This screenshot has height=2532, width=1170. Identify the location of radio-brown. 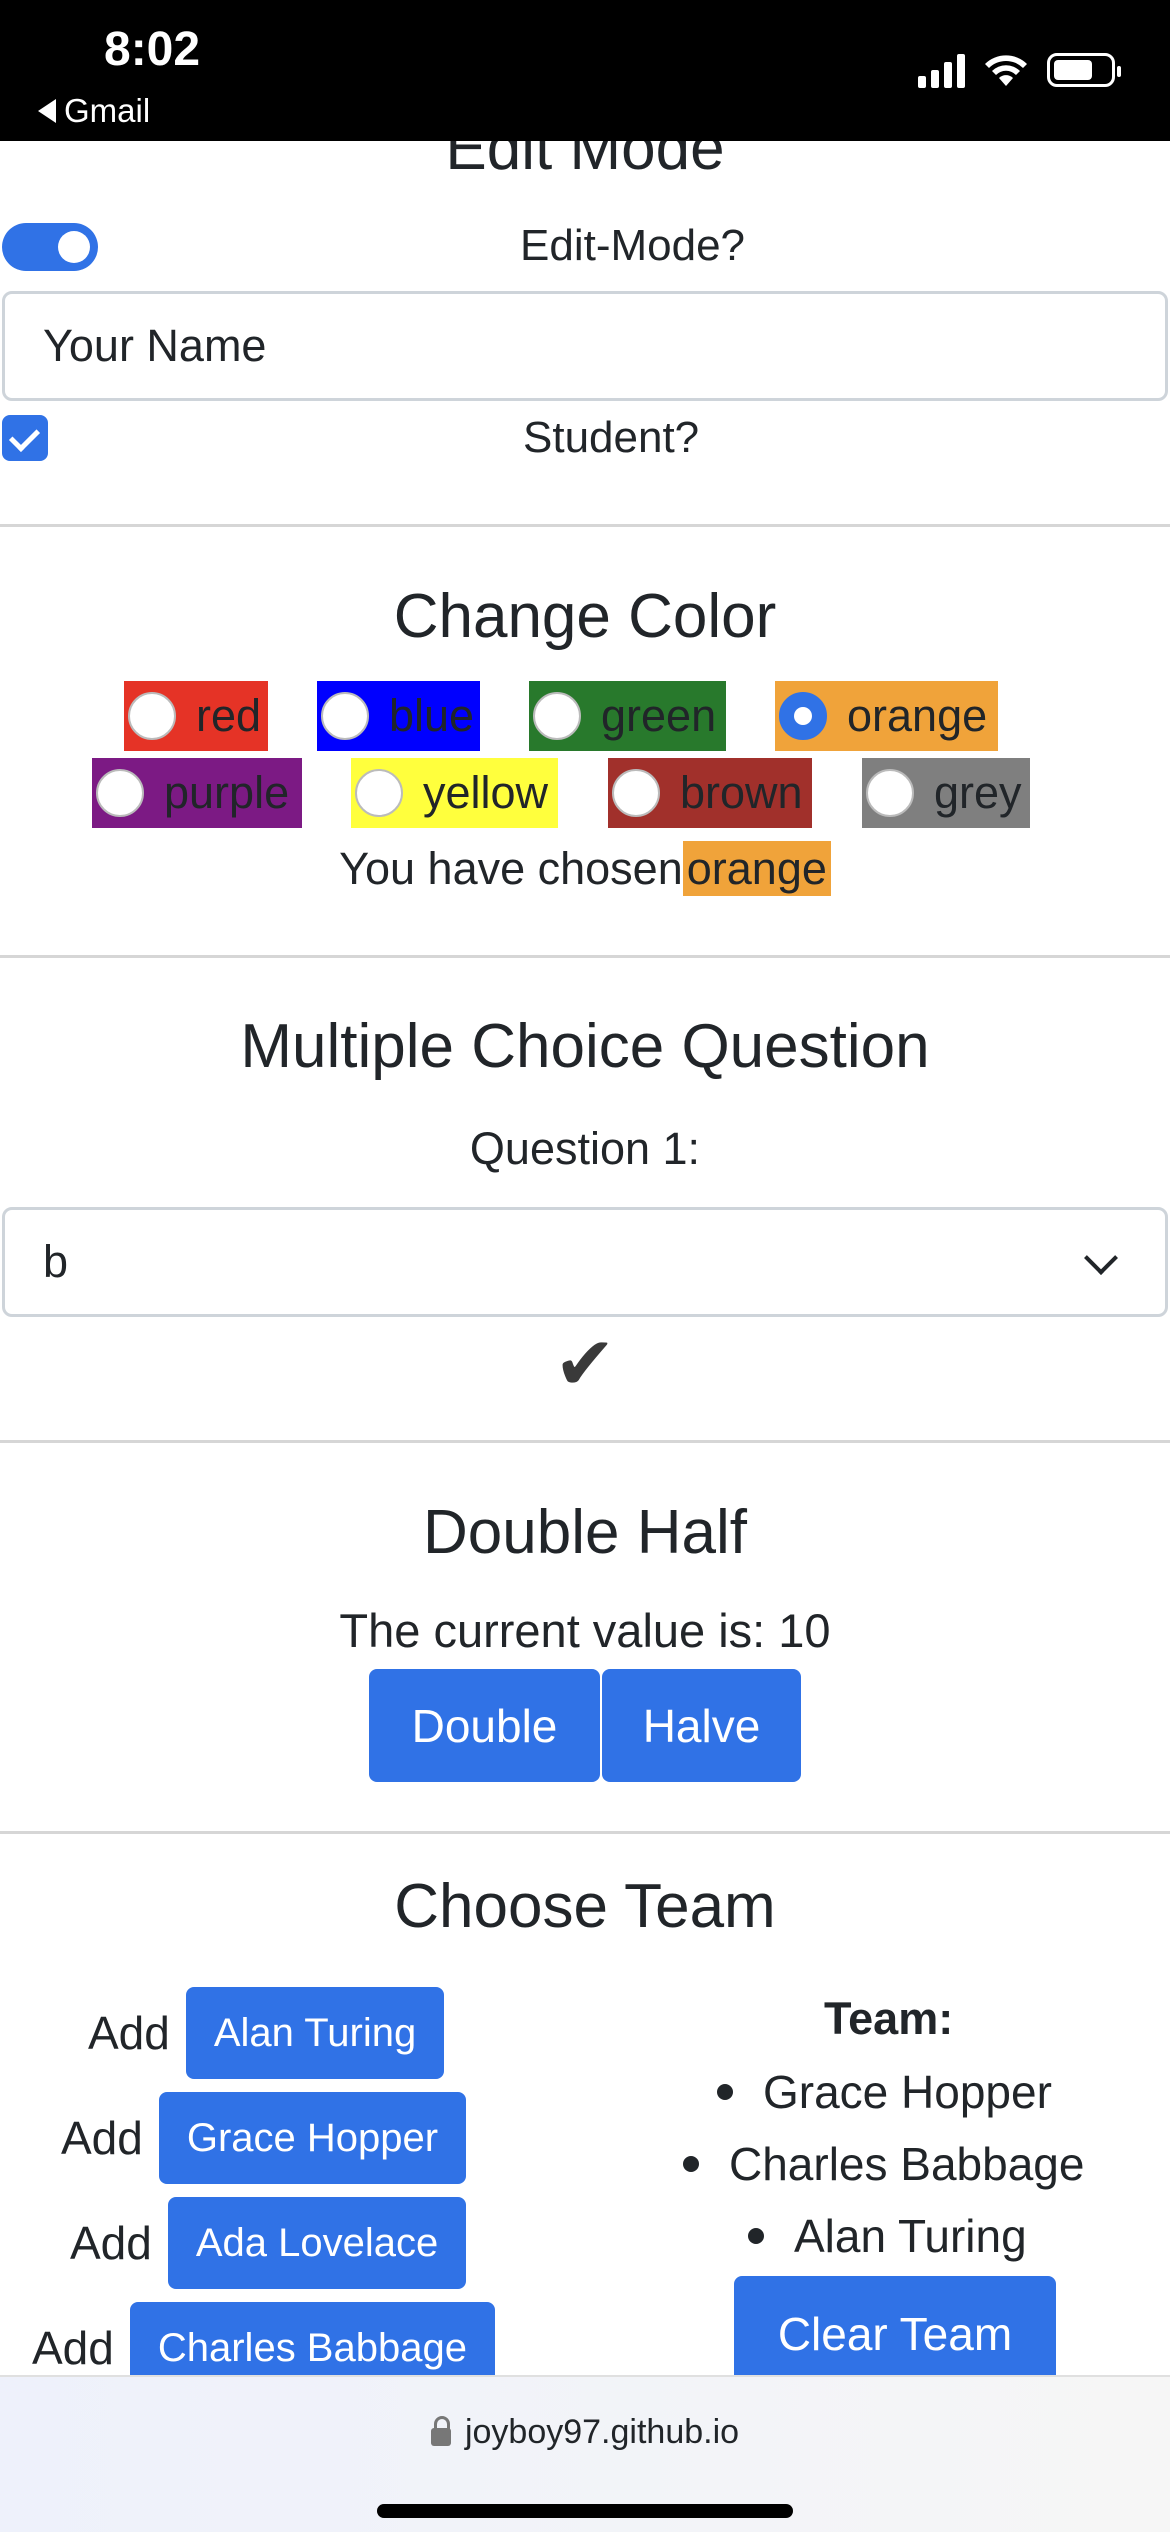
(636, 793).